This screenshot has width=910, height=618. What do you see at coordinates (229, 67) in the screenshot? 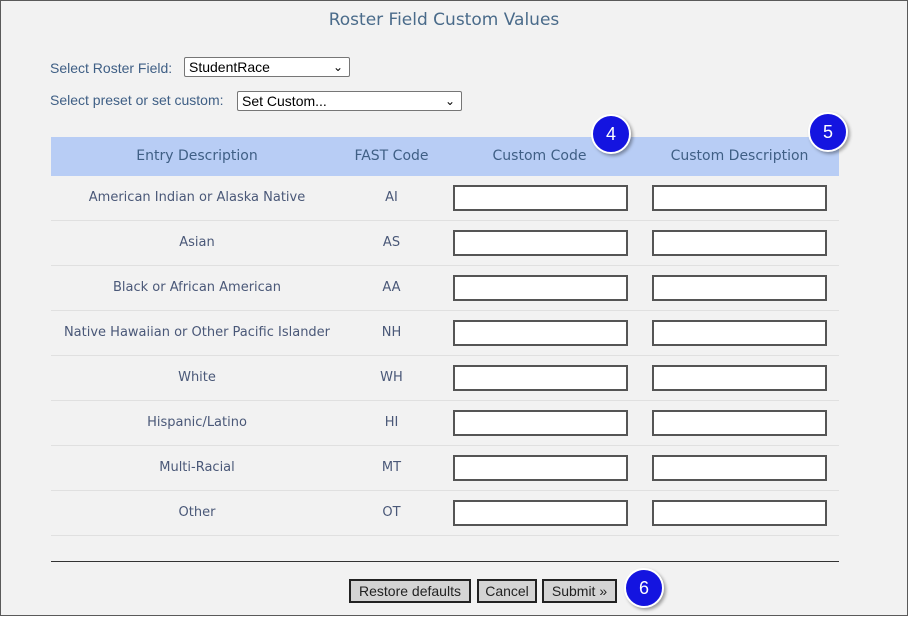
I see `roster-field-value: StudentRace` at bounding box center [229, 67].